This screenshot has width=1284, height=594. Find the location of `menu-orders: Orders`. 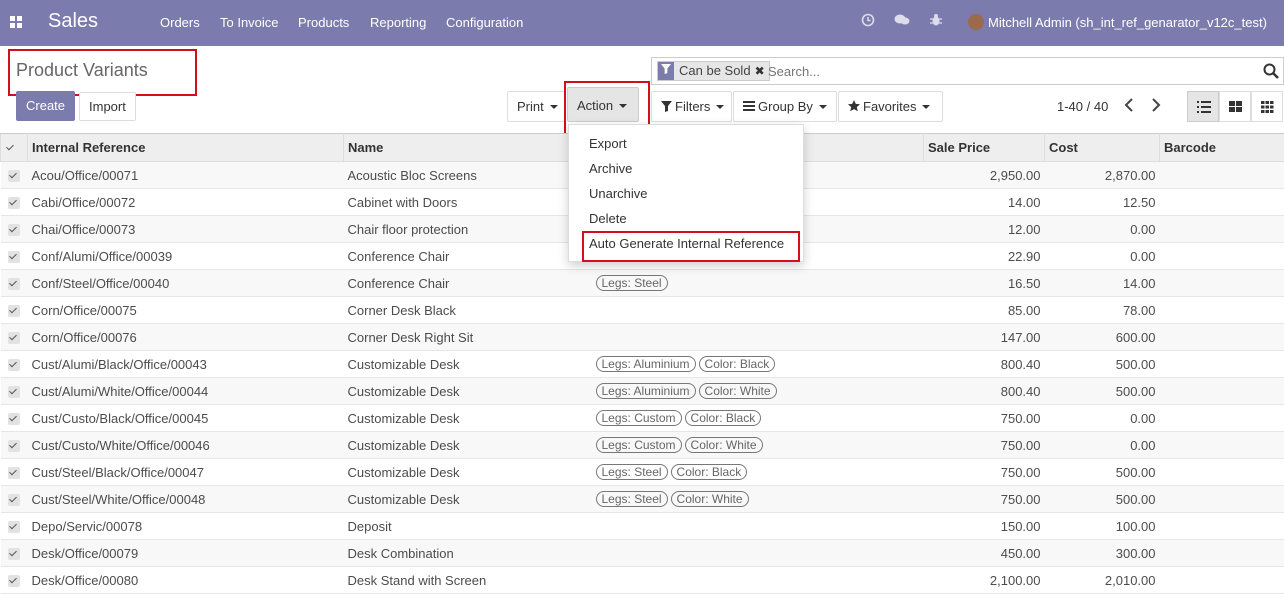

menu-orders: Orders is located at coordinates (180, 22).